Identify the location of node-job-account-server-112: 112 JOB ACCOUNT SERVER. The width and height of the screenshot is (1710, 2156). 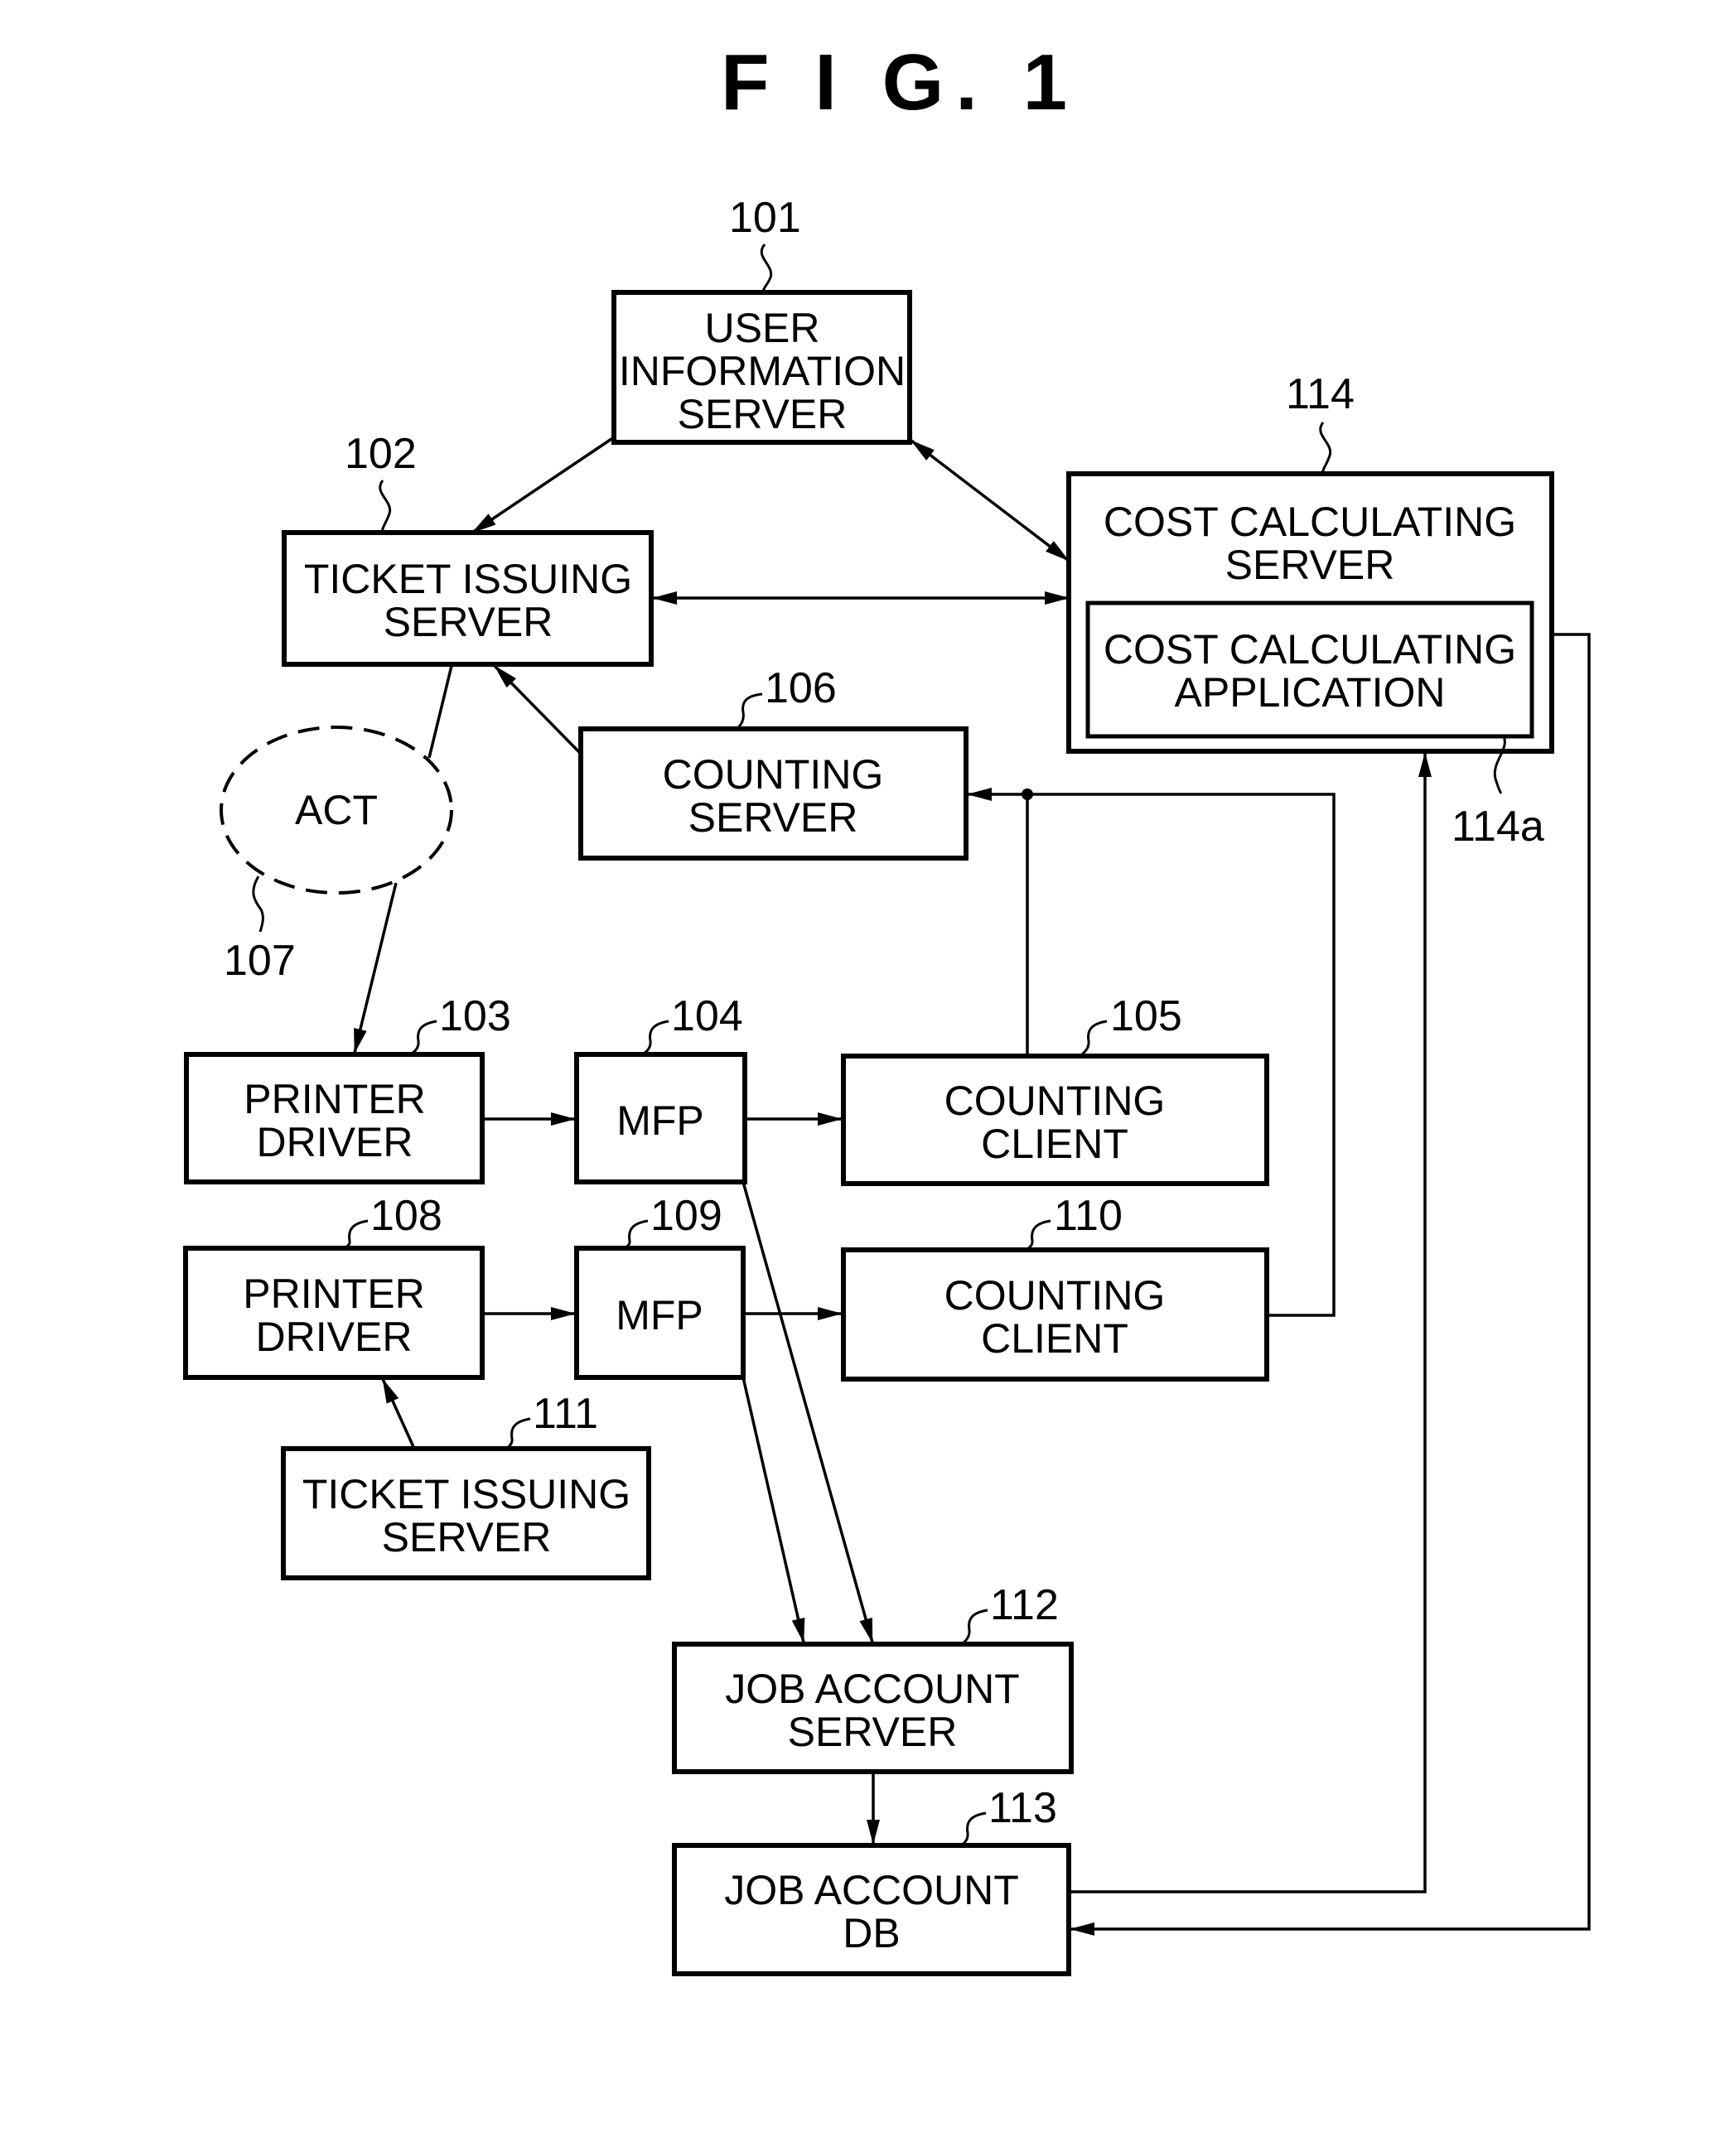
(873, 1677).